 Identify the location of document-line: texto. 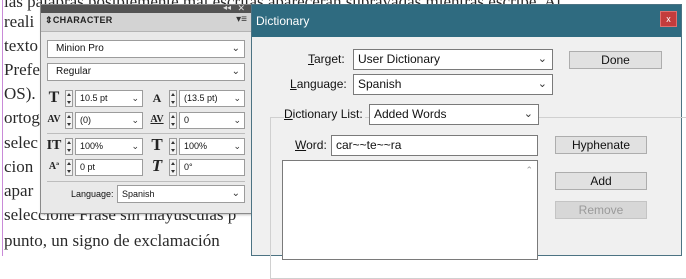
(21, 45).